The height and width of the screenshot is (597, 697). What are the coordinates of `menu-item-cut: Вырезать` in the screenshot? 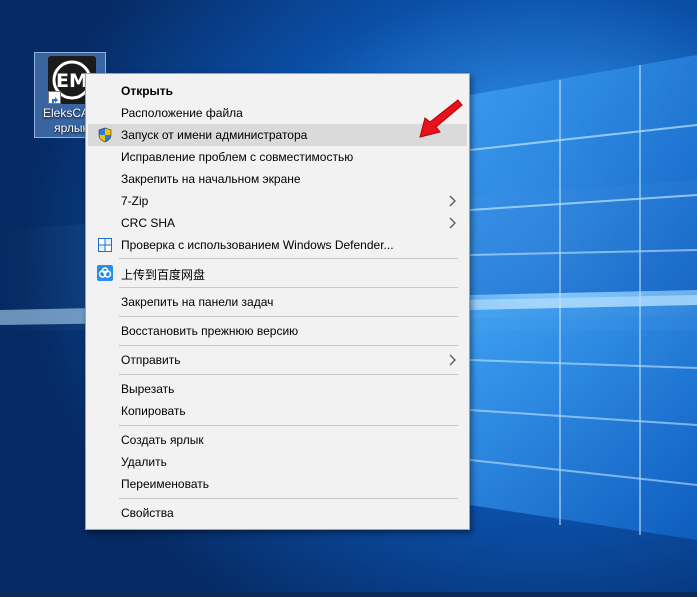 It's located at (277, 389).